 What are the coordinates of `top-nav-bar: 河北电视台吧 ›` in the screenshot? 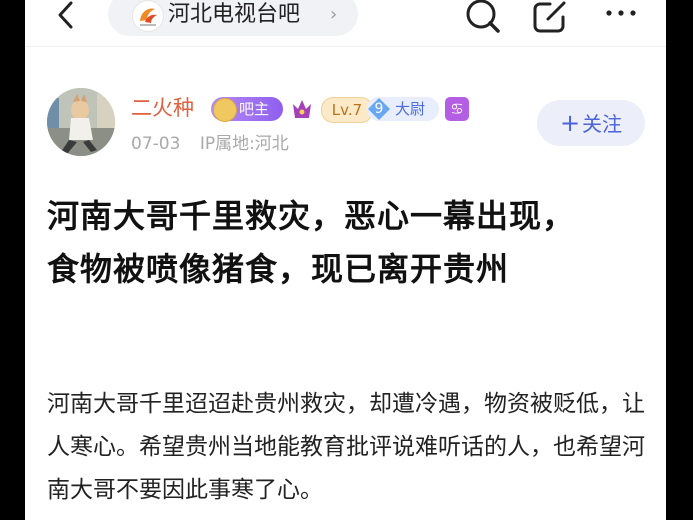 It's located at (345, 20).